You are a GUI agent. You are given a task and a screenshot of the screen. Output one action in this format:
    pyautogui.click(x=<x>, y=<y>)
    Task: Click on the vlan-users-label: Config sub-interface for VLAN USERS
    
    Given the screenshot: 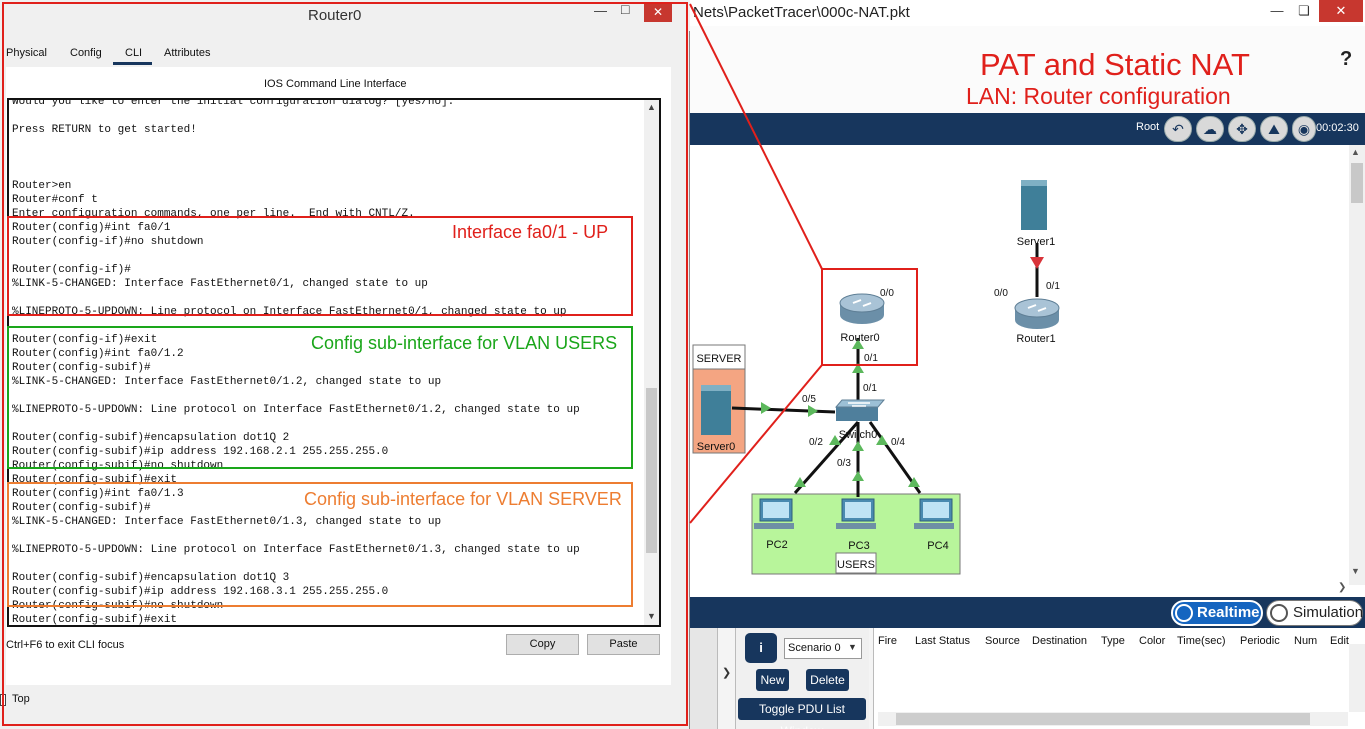 What is the action you would take?
    pyautogui.click(x=464, y=343)
    